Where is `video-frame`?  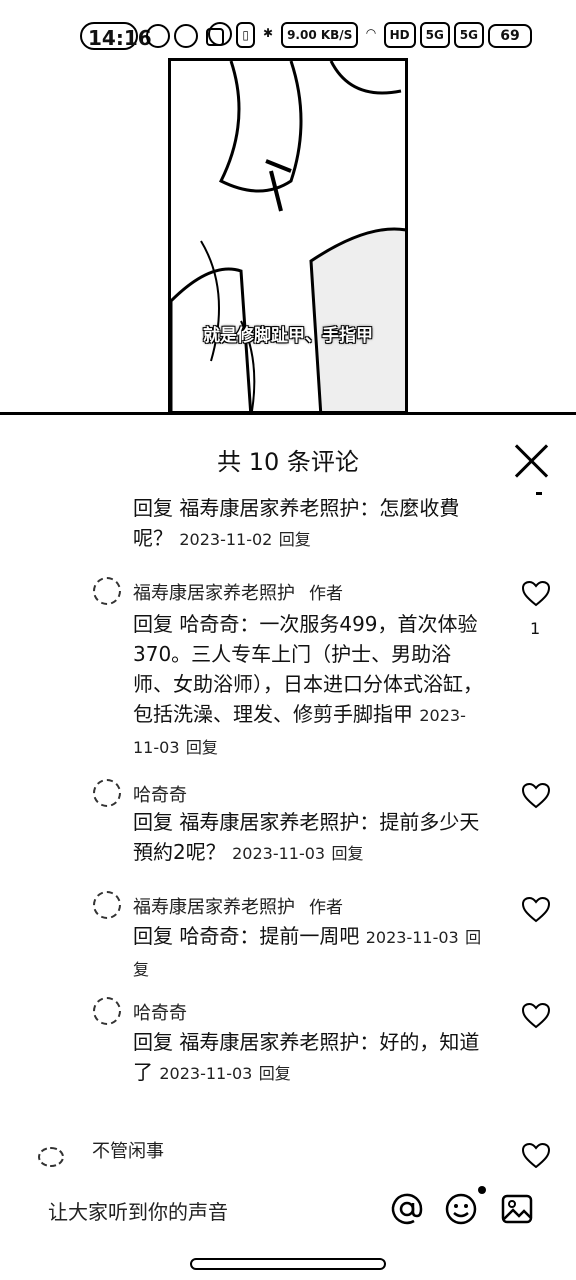 video-frame is located at coordinates (288, 236).